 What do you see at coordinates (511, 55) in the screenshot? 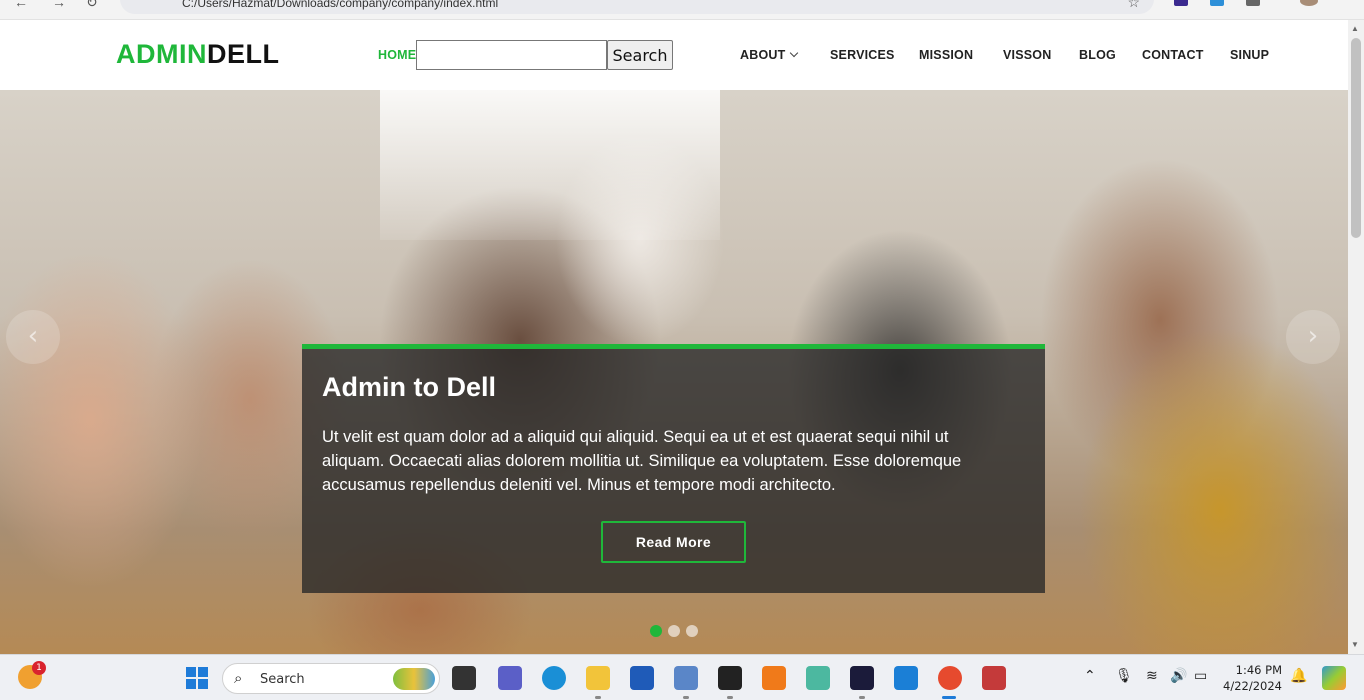
I see `search-input` at bounding box center [511, 55].